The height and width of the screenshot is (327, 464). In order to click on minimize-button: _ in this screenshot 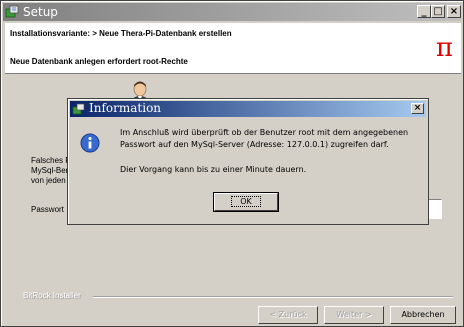, I will do `click(424, 11)`.